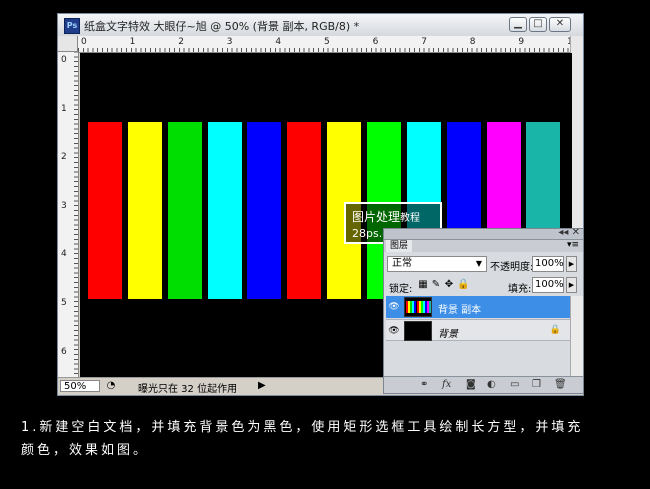 This screenshot has height=489, width=650. Describe the element at coordinates (478, 263) in the screenshot. I see `chevron-down-icon: ▼` at that location.